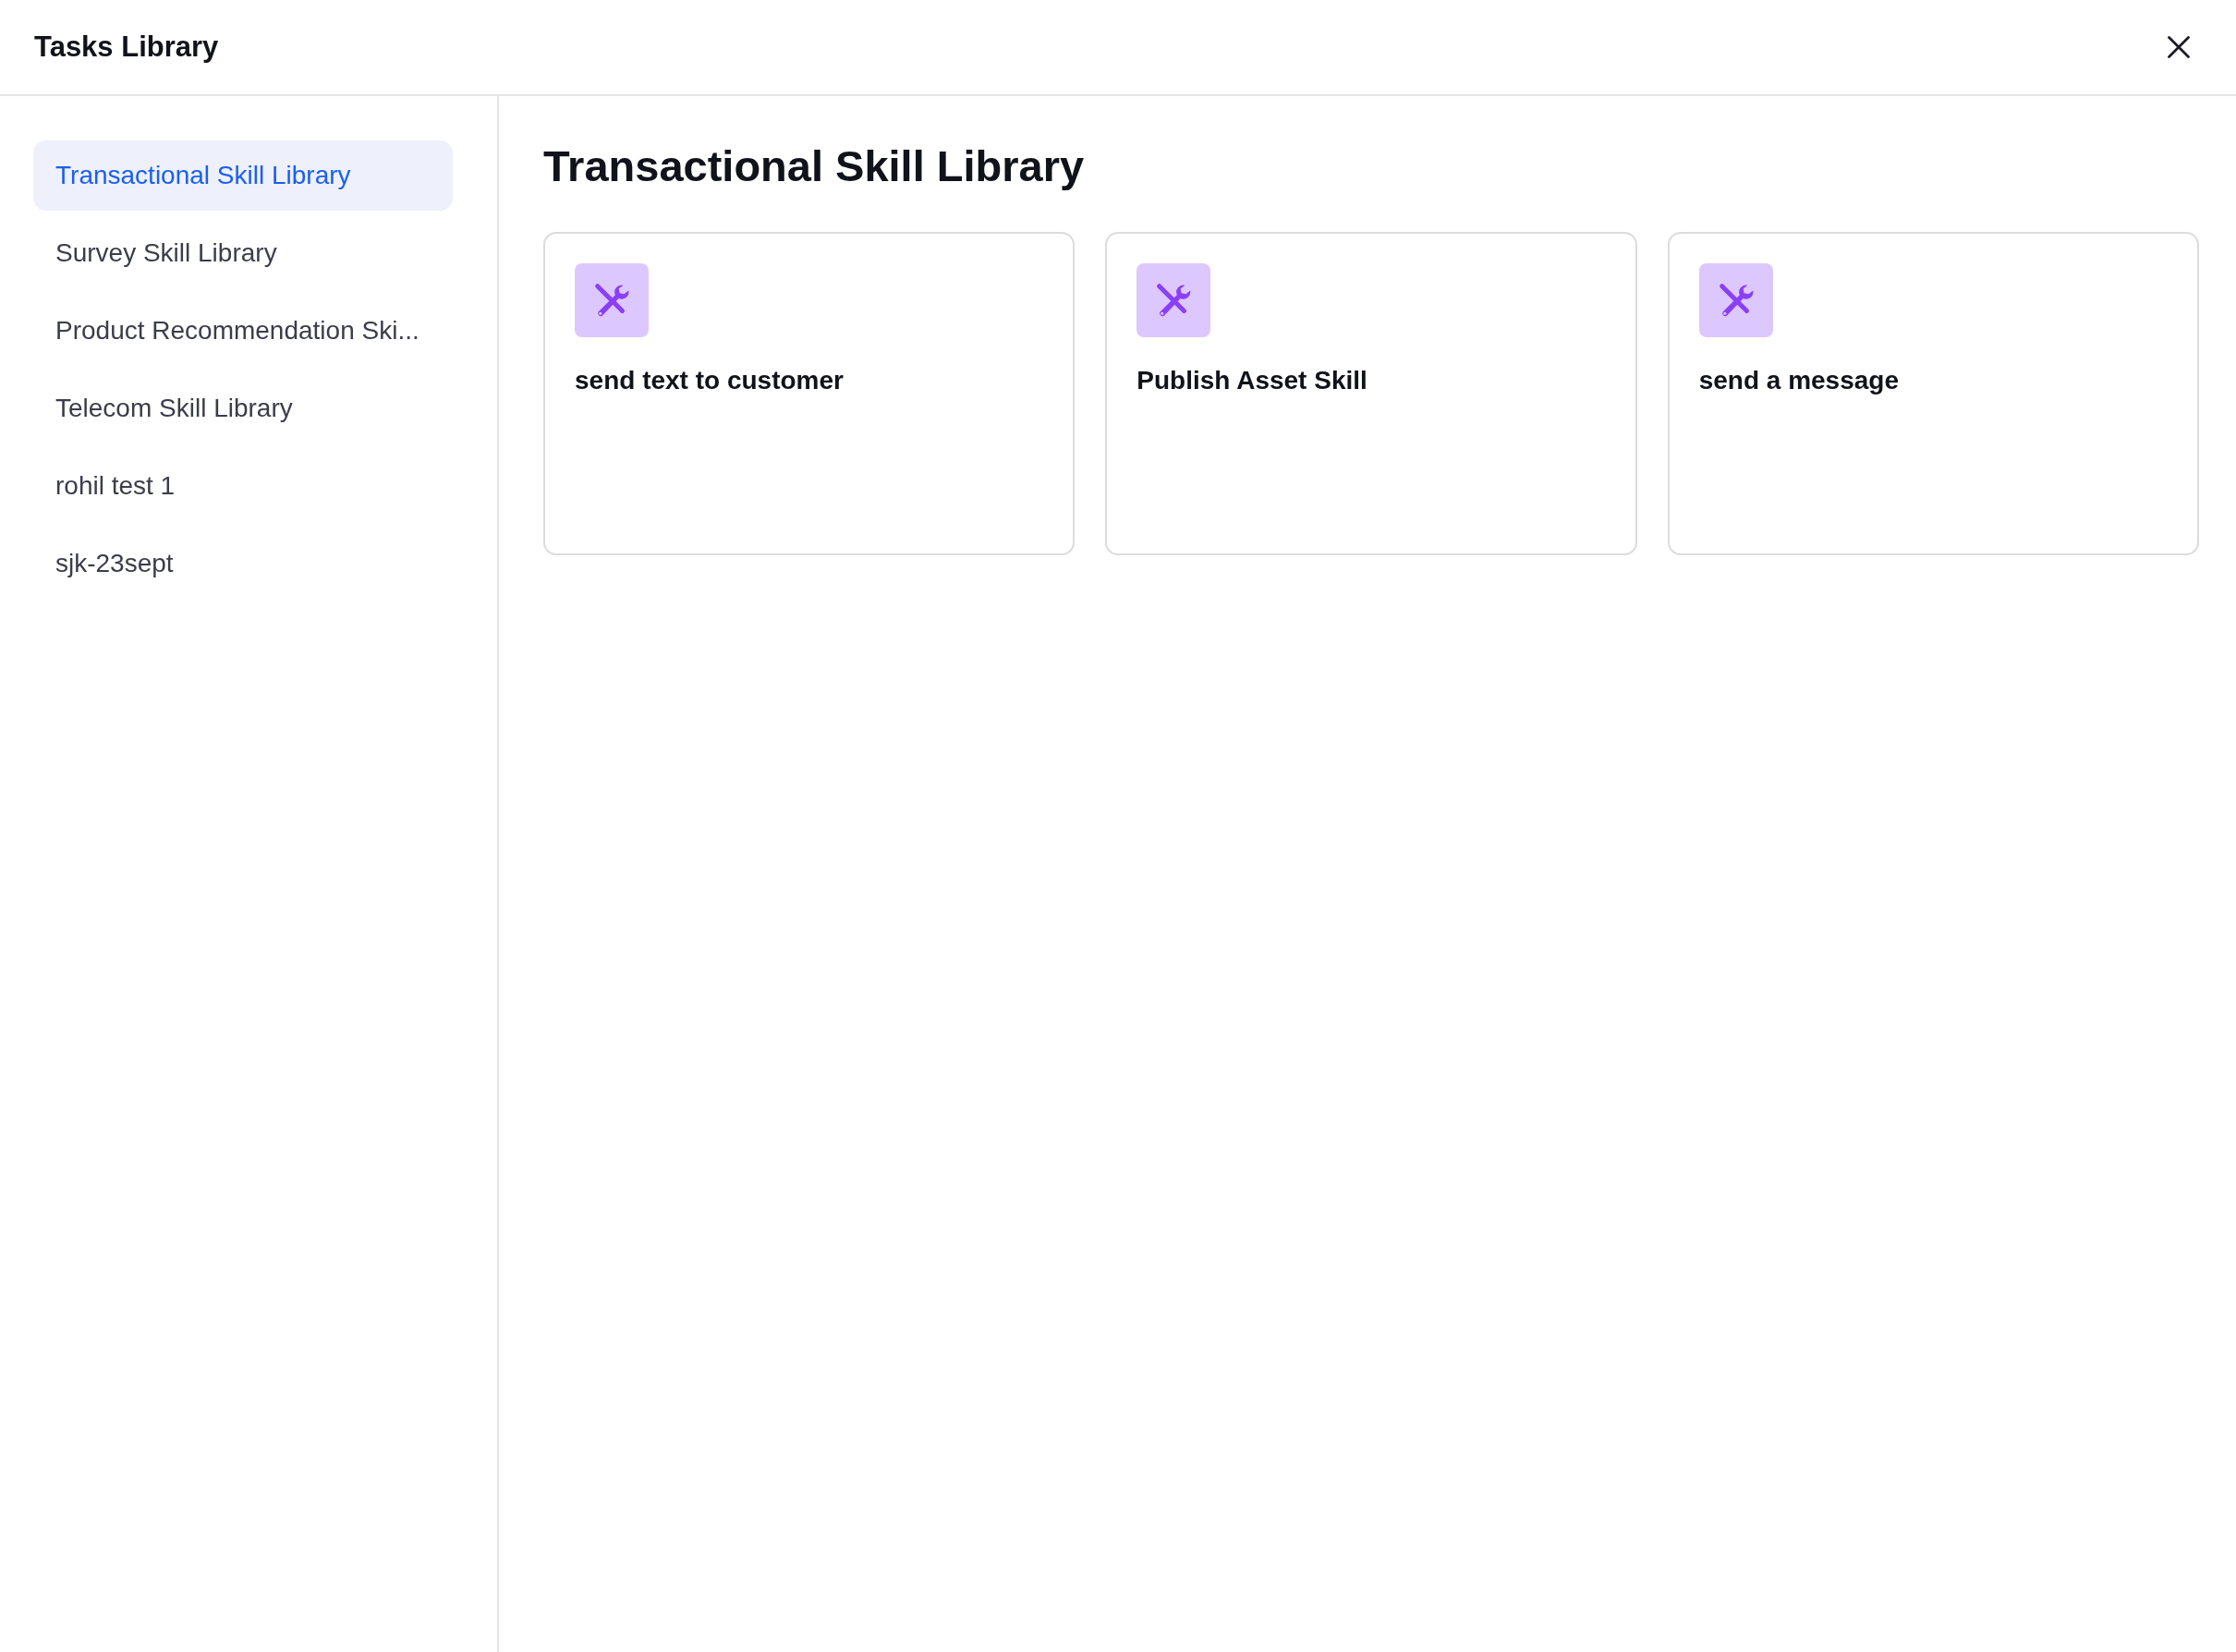 The image size is (2236, 1652). Describe the element at coordinates (815, 166) in the screenshot. I see `page-heading: Transactional Skill Library` at that location.